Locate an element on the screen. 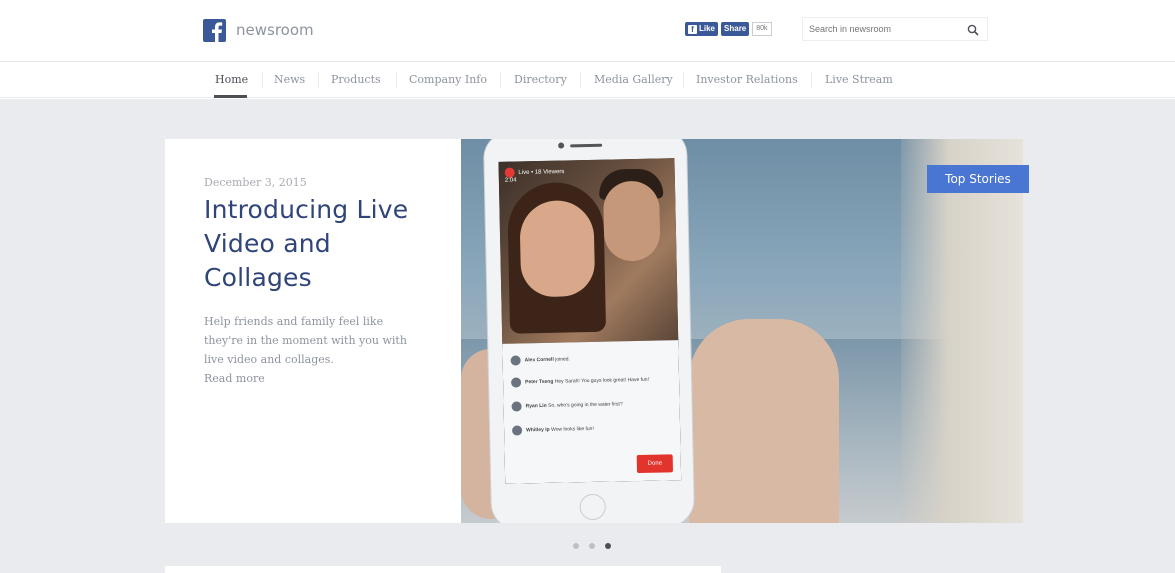 This screenshot has height=573, width=1175. social-buttons: f Like Share 80k is located at coordinates (728, 29).